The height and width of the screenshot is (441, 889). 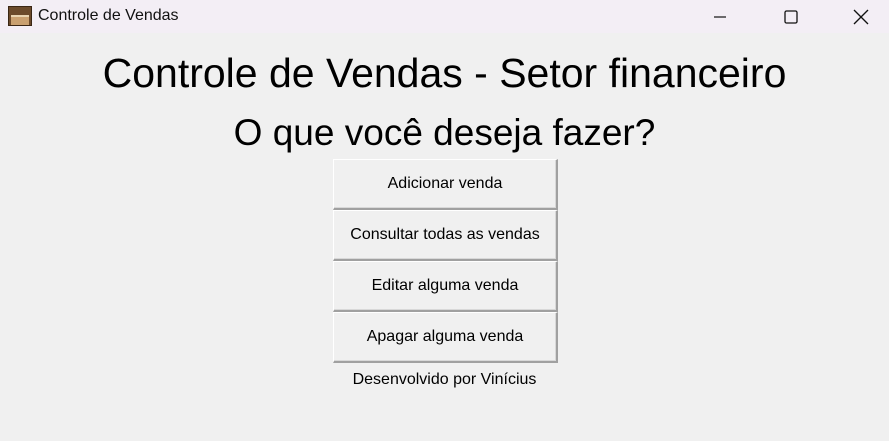 I want to click on close-icon, so click(x=861, y=16).